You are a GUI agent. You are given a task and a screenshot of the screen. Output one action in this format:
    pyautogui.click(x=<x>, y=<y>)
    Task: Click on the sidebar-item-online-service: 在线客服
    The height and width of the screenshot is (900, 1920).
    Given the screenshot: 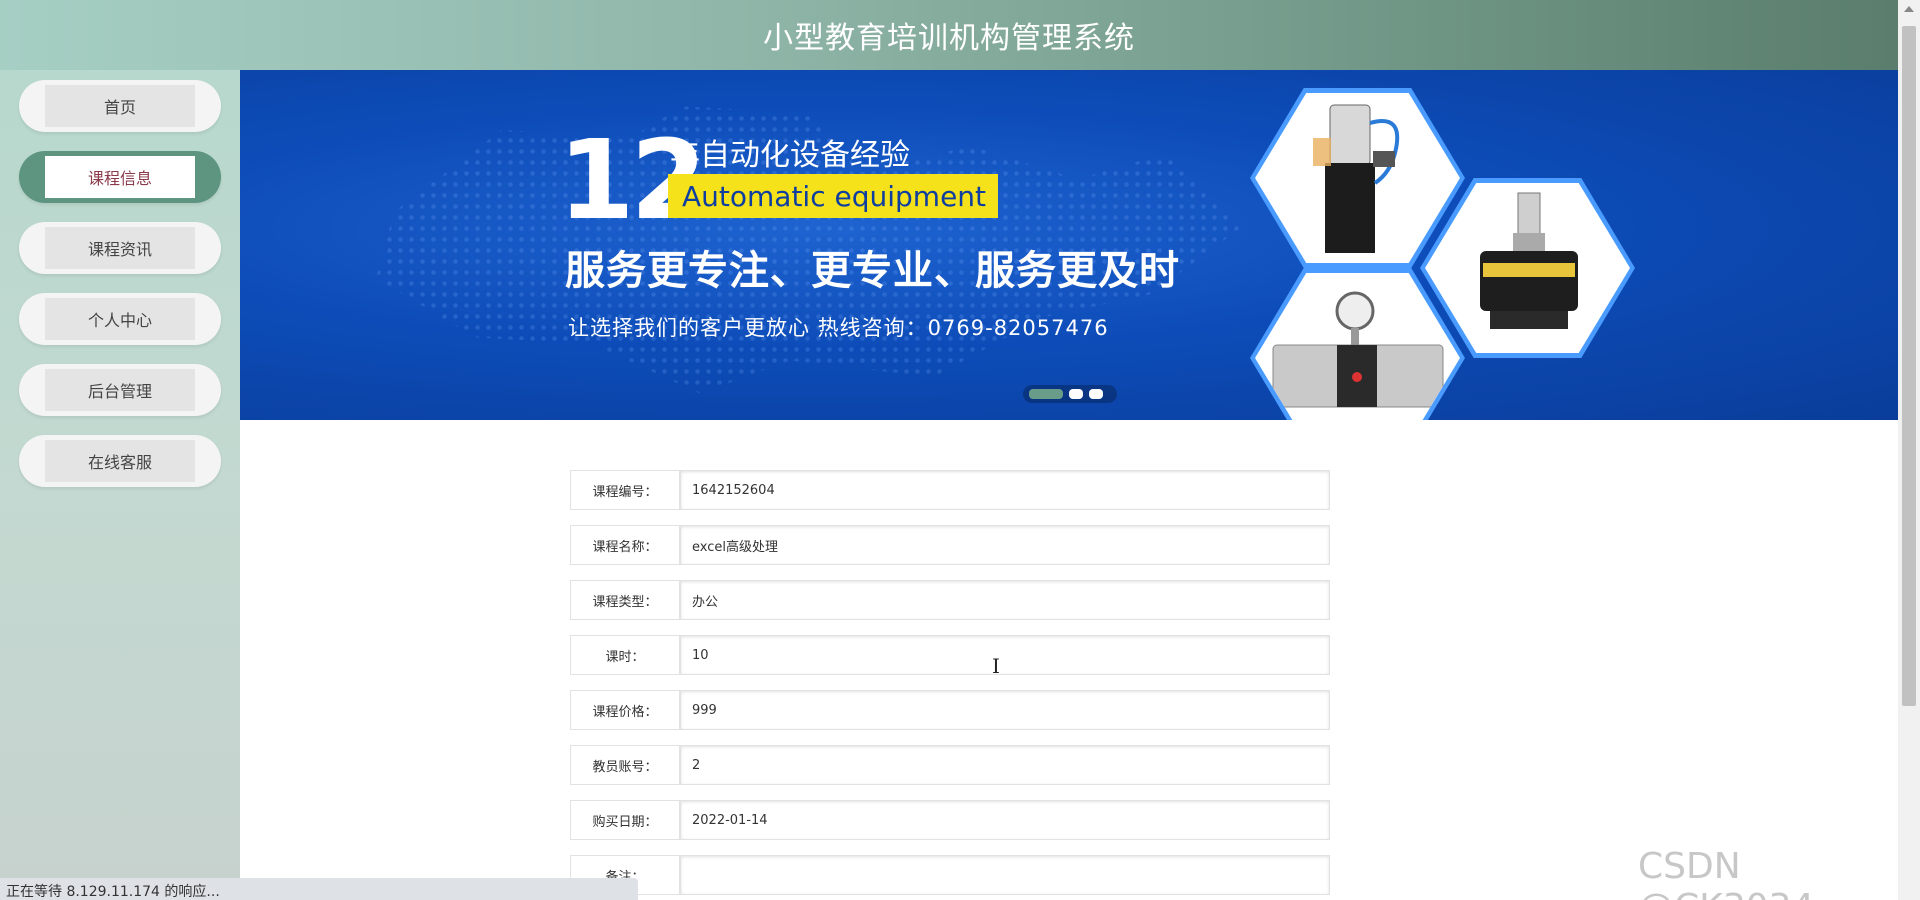 What is the action you would take?
    pyautogui.click(x=120, y=461)
    